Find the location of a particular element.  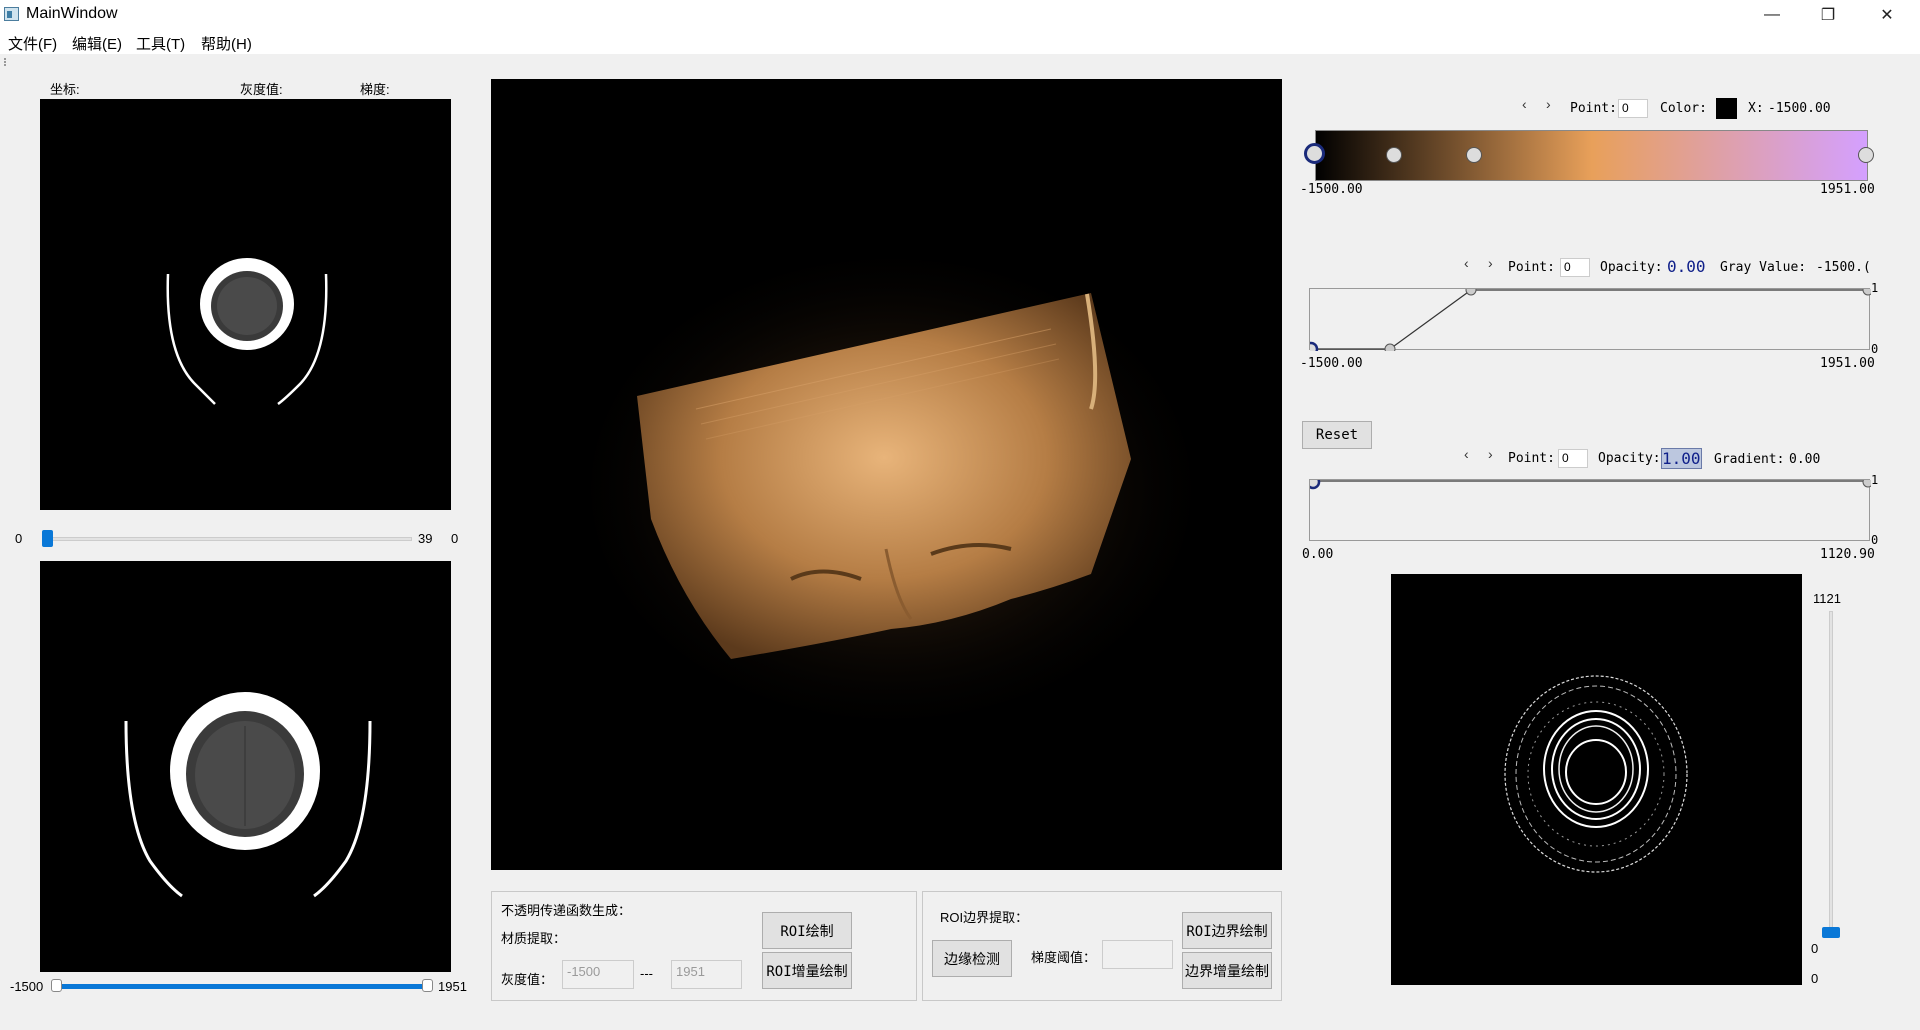

axial-slice-view is located at coordinates (245, 304).